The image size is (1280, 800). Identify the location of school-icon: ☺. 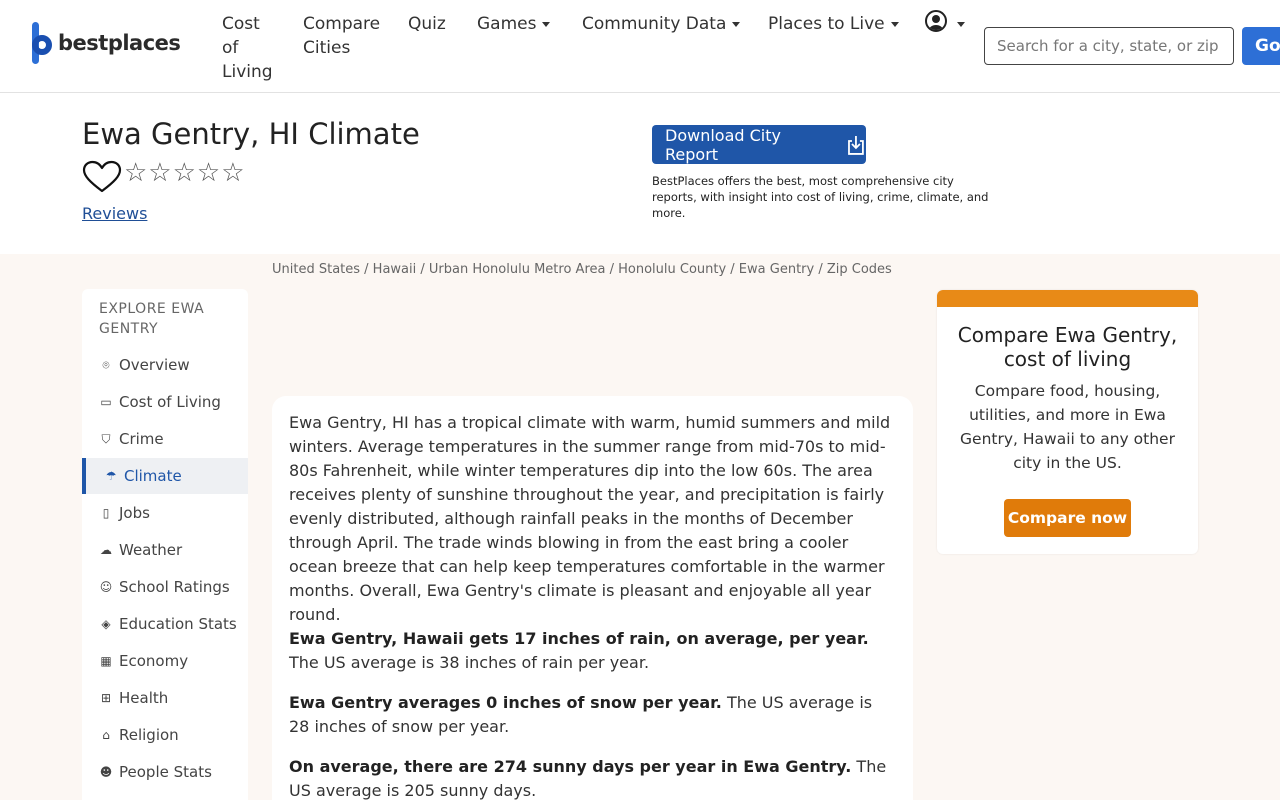
(106, 587).